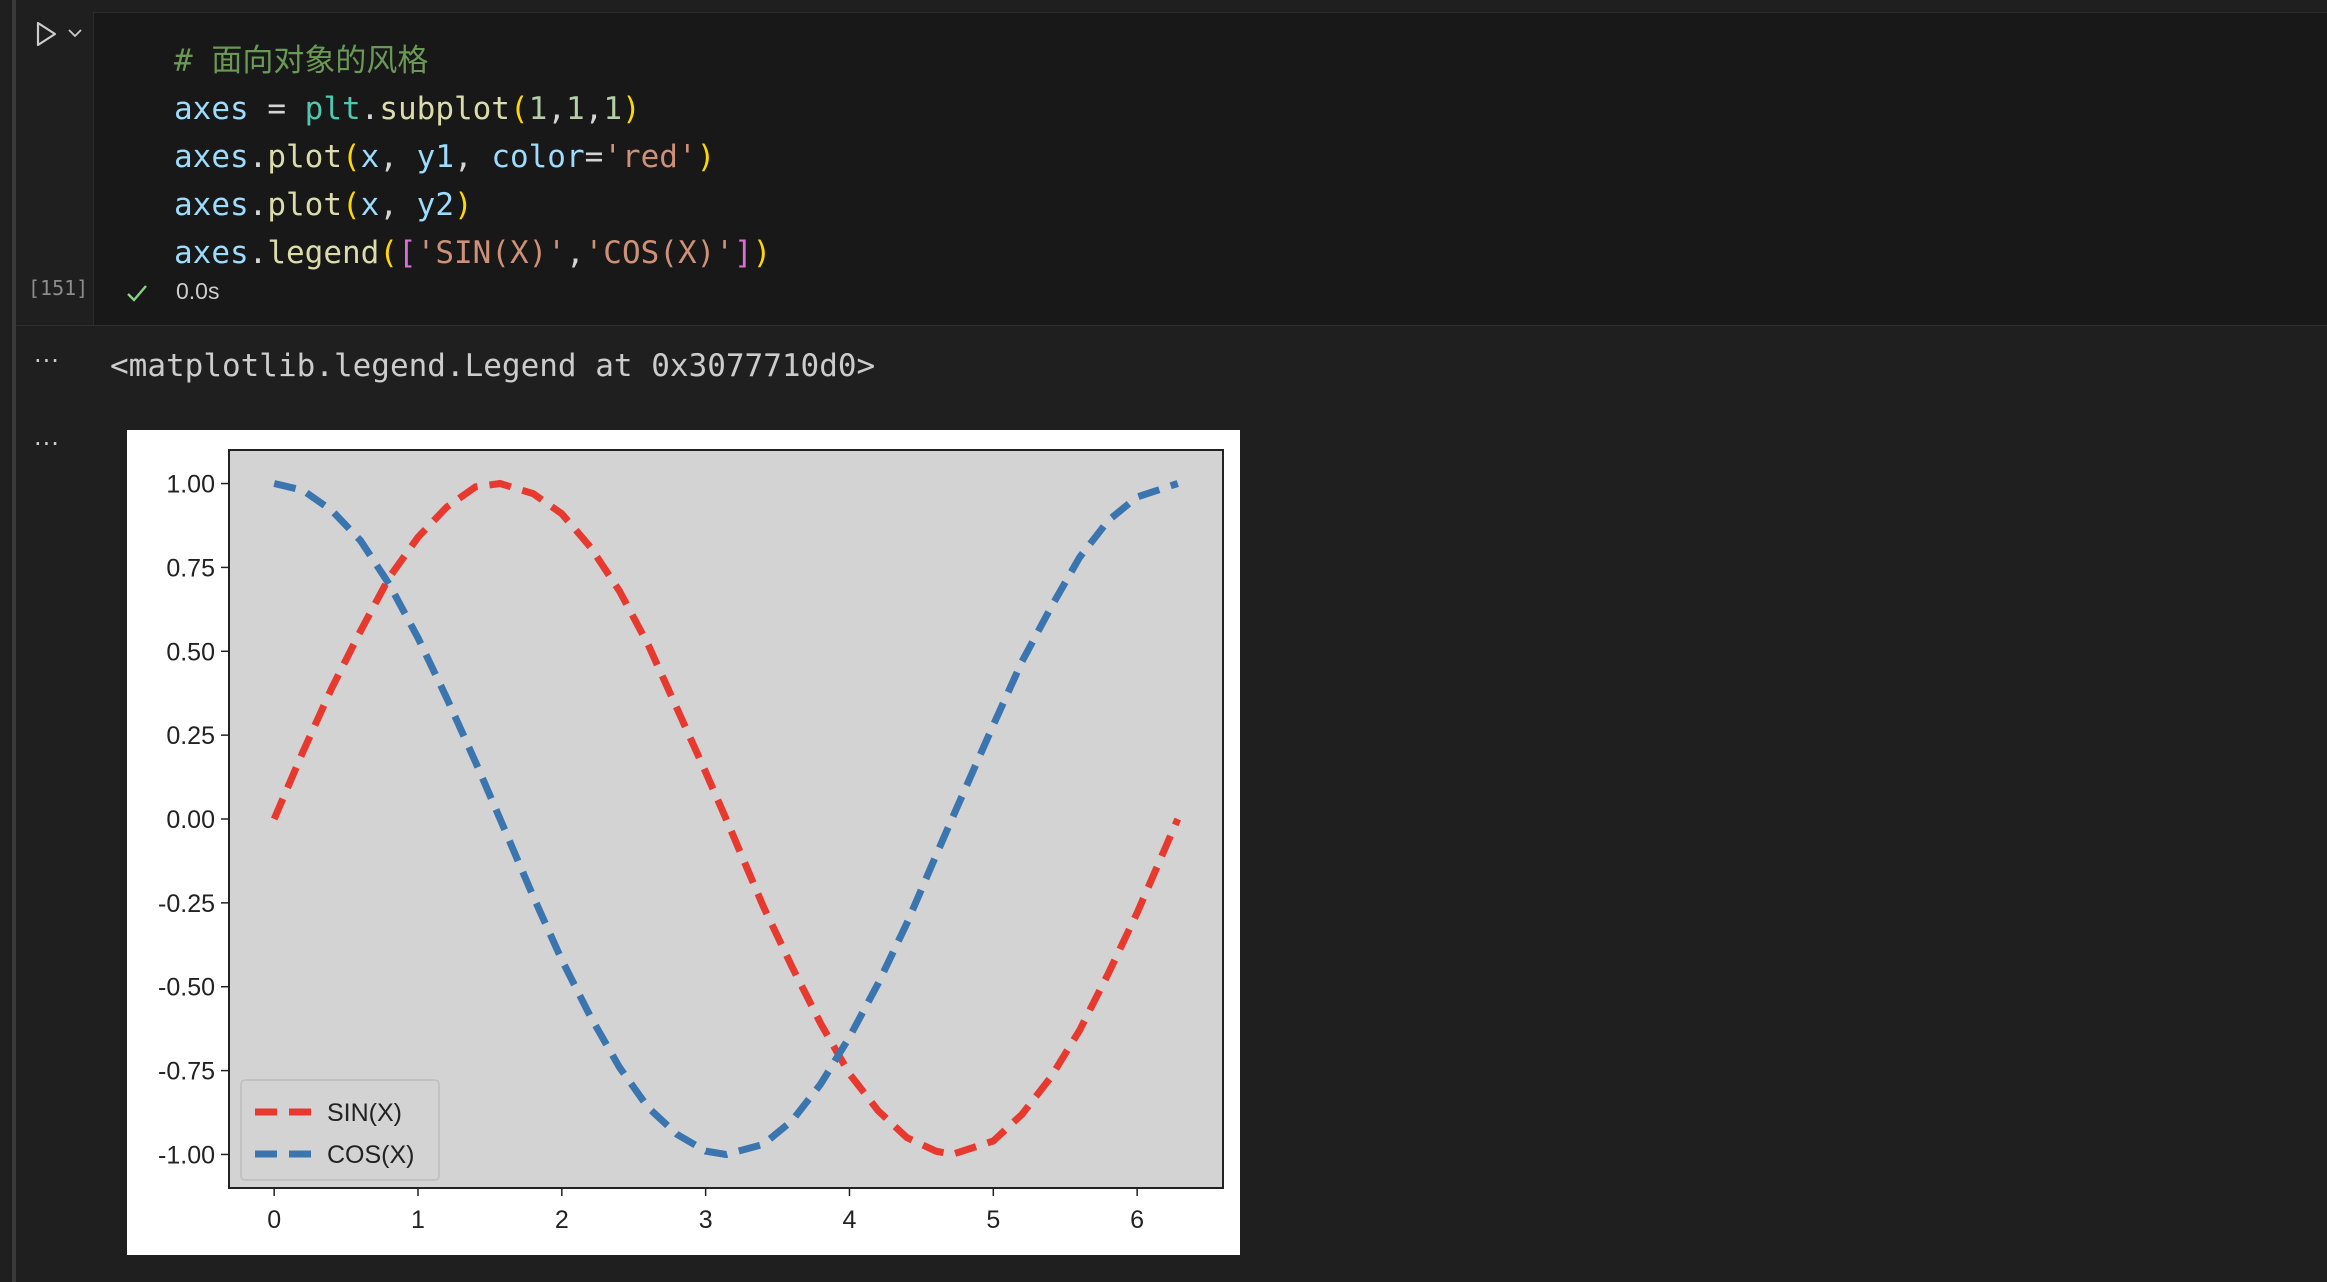  I want to click on plot-output-more-actions-button: ···, so click(47, 444).